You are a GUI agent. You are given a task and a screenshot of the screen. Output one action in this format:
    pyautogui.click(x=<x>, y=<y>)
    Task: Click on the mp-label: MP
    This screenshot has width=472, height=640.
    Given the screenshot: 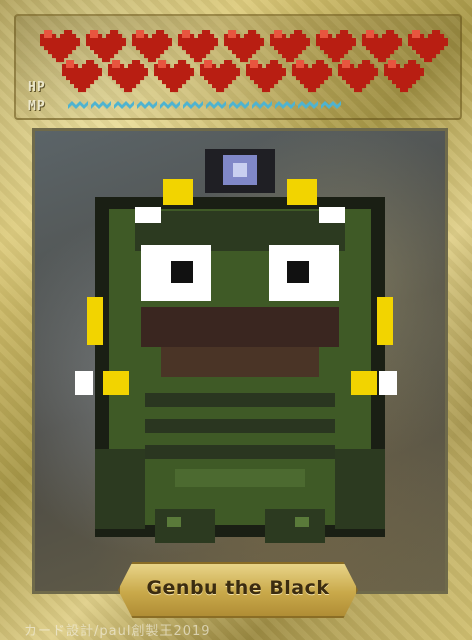 What is the action you would take?
    pyautogui.click(x=37, y=106)
    